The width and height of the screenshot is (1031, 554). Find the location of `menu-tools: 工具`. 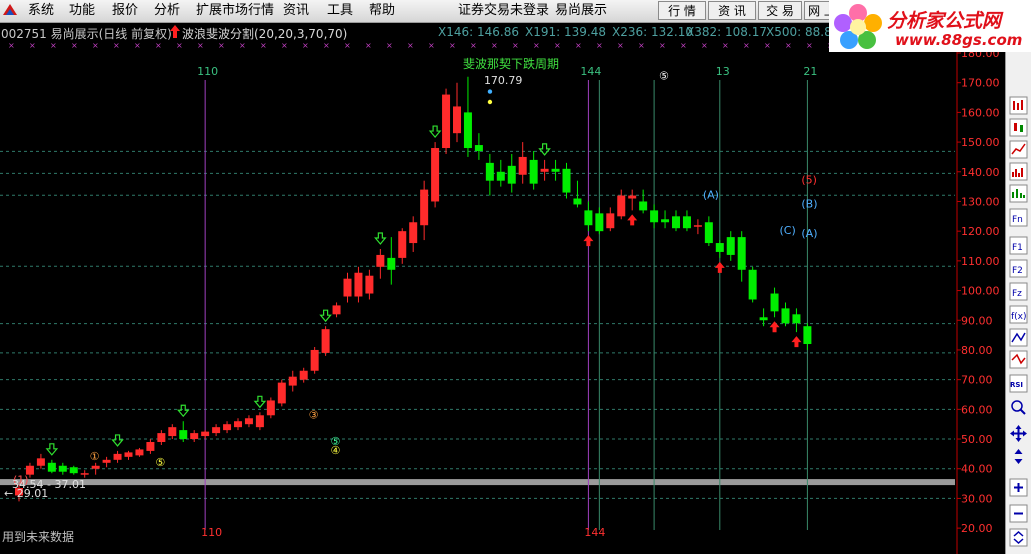

menu-tools: 工具 is located at coordinates (340, 11).